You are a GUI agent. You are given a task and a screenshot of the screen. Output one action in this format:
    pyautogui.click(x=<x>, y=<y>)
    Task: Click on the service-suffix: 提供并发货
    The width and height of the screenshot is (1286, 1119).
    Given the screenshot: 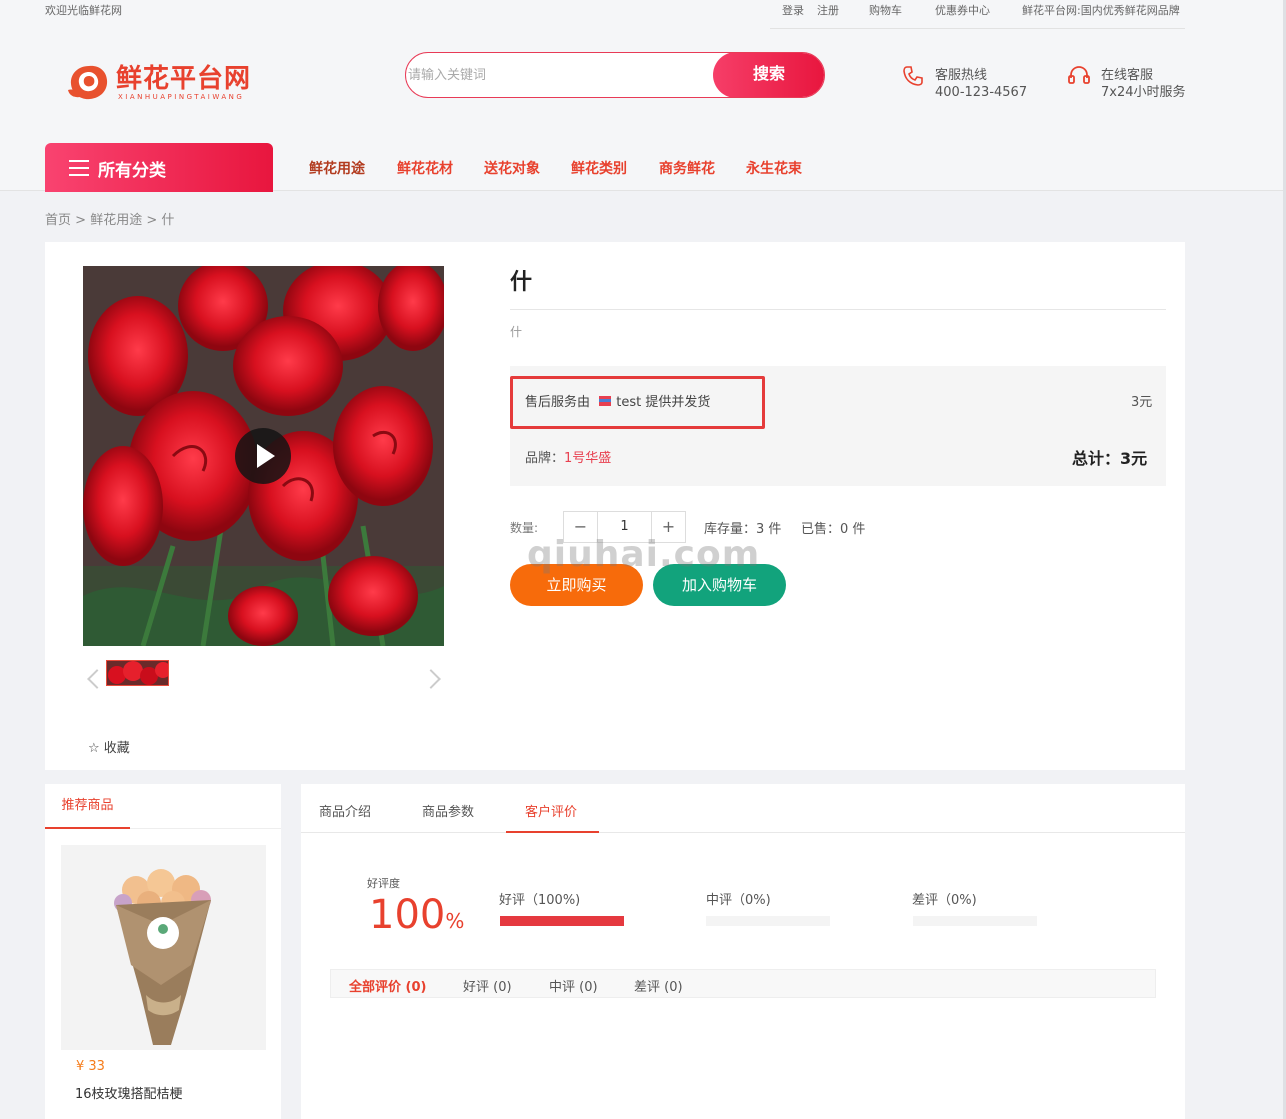 What is the action you would take?
    pyautogui.click(x=678, y=402)
    